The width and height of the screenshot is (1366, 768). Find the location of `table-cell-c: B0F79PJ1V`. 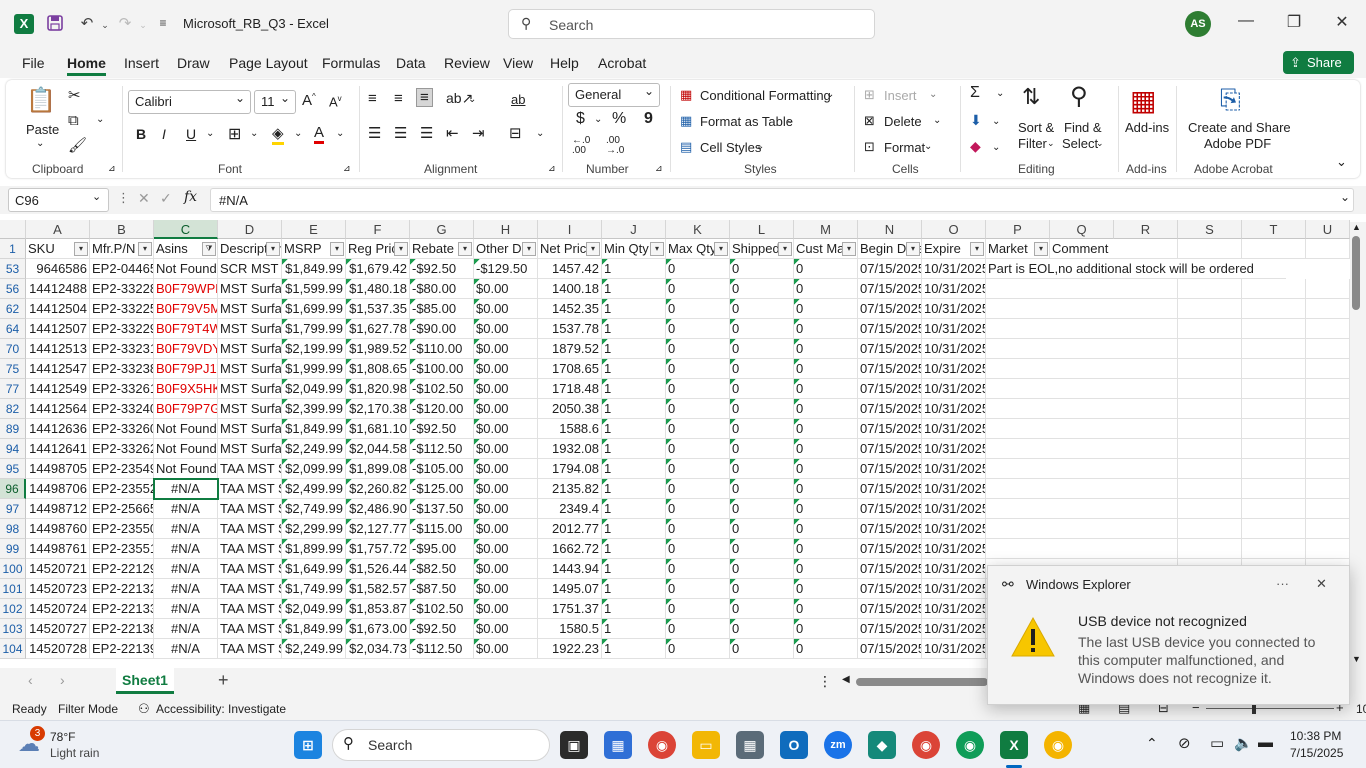

table-cell-c: B0F79PJ1V is located at coordinates (186, 369).